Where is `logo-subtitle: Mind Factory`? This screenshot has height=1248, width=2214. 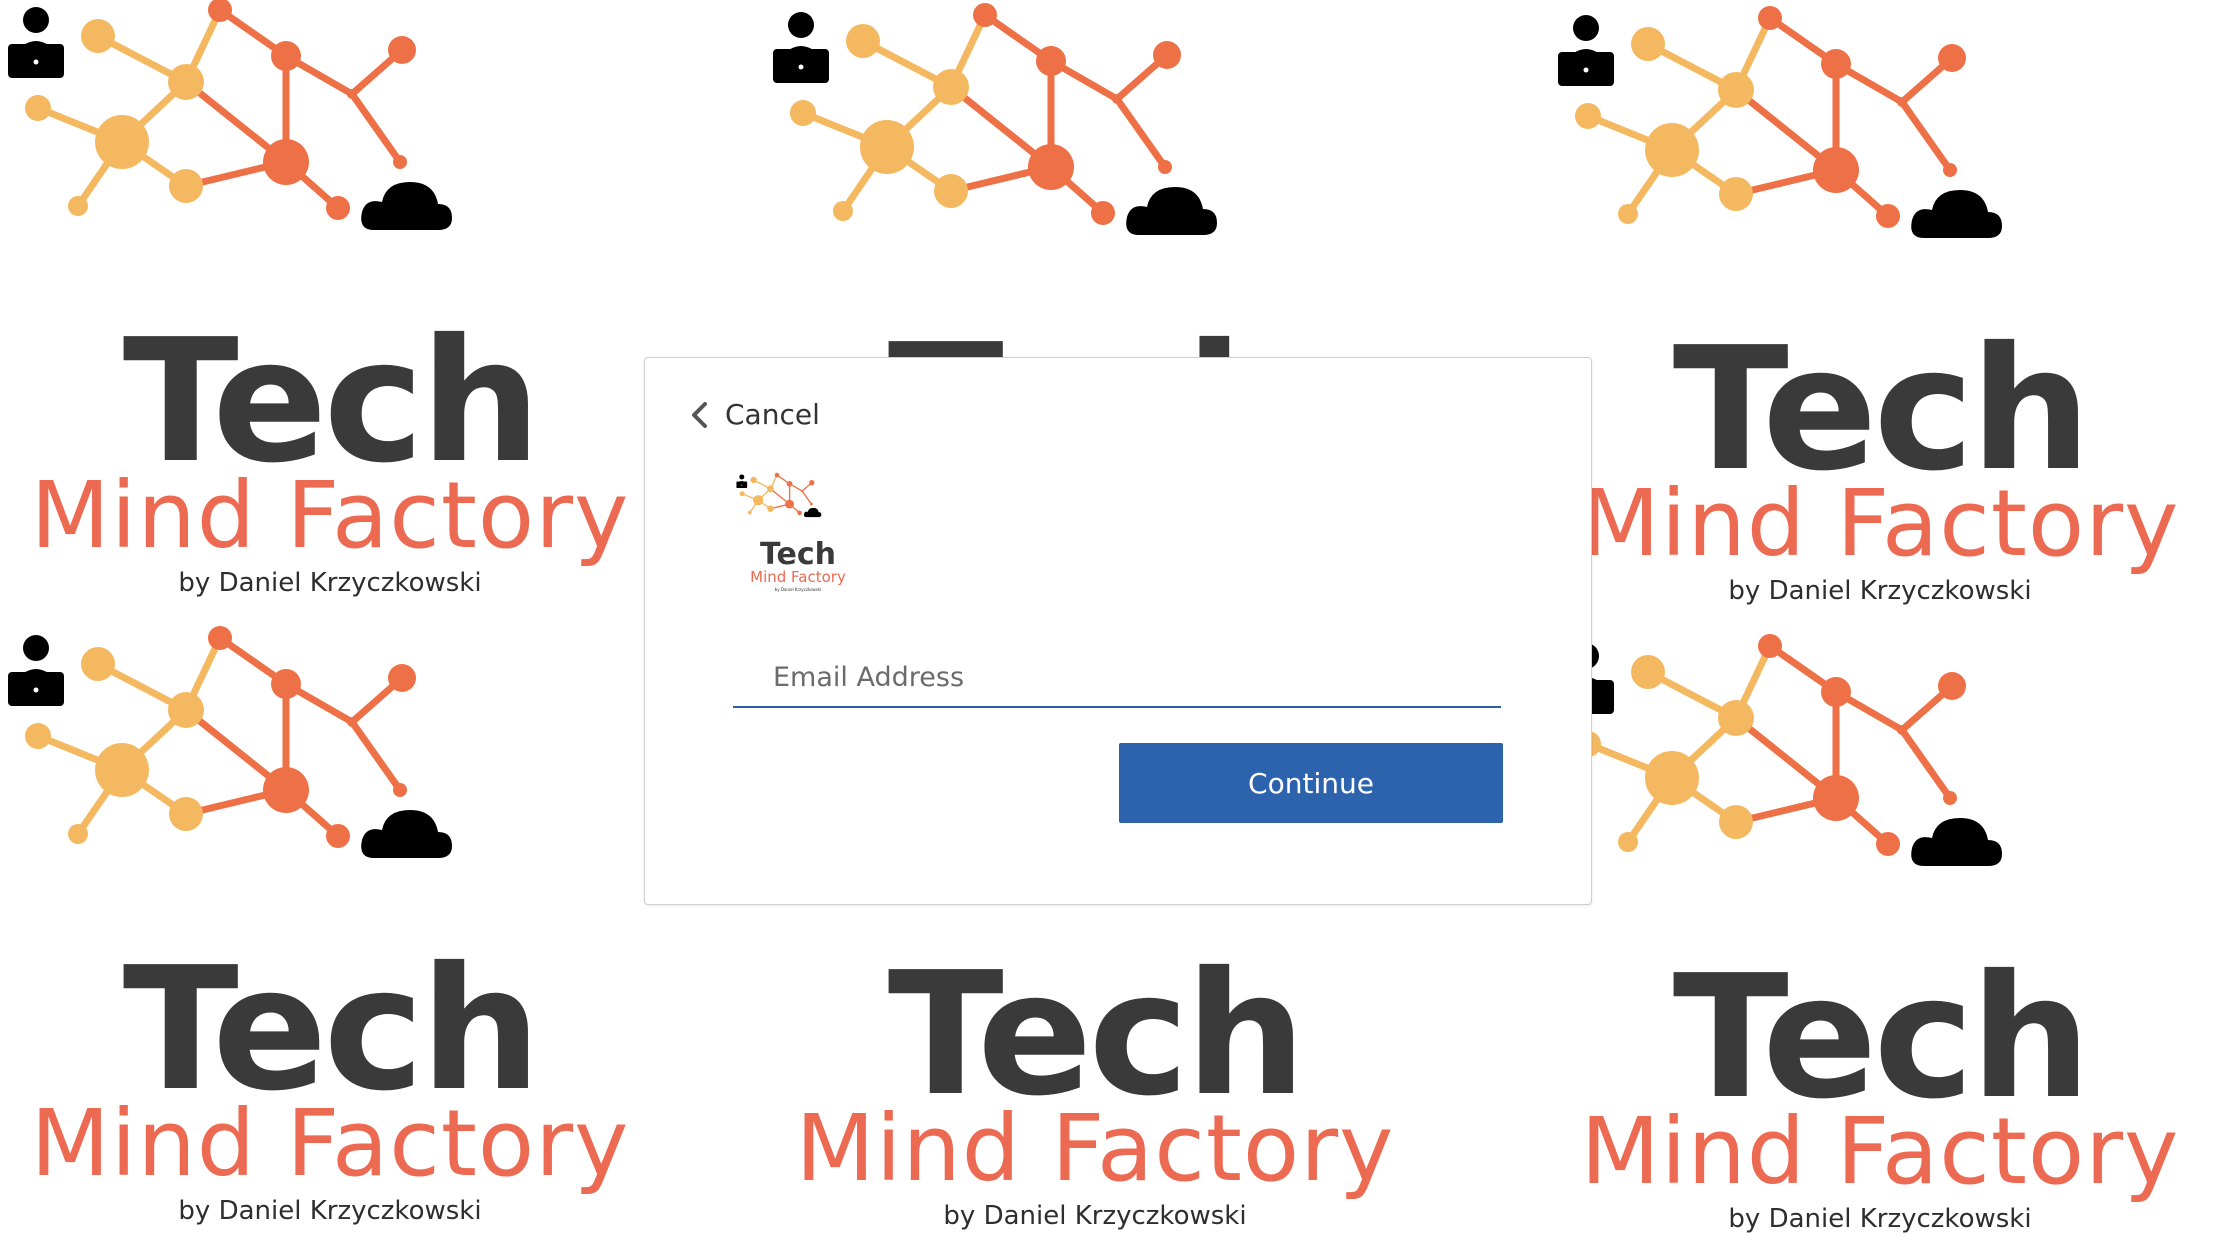 logo-subtitle: Mind Factory is located at coordinates (798, 577).